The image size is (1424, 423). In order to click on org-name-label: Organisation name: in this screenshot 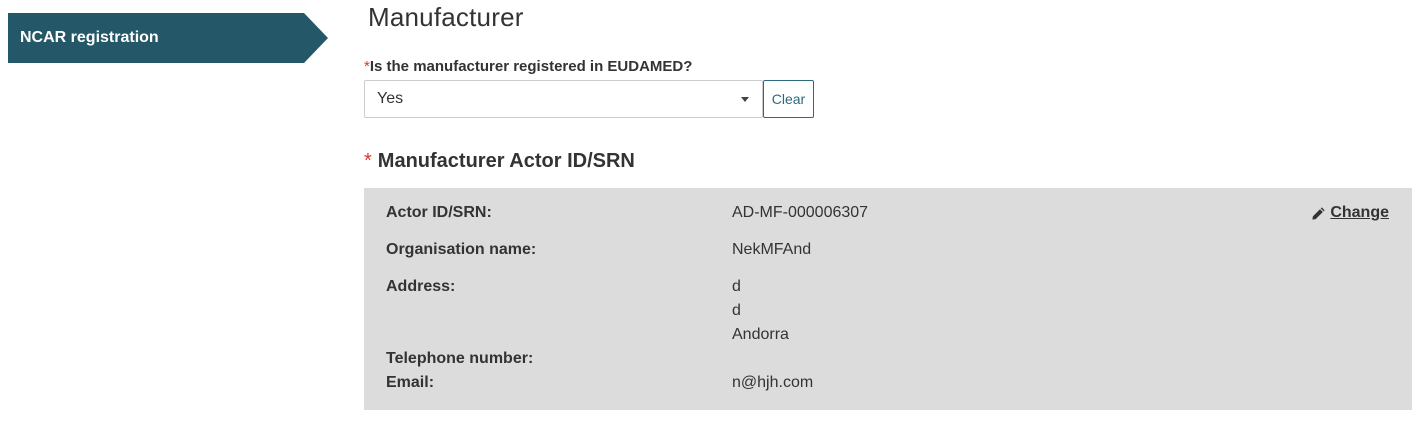, I will do `click(461, 249)`.